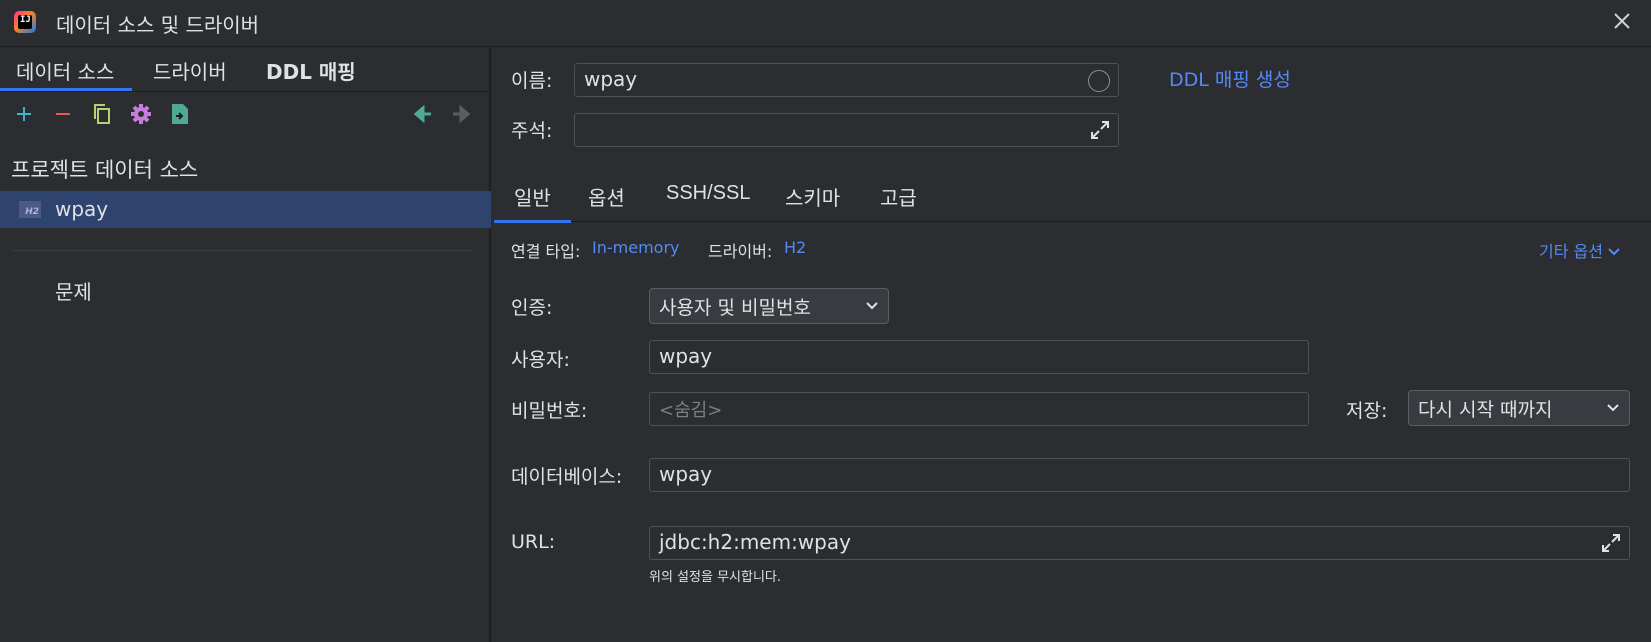 The height and width of the screenshot is (642, 1651). What do you see at coordinates (715, 577) in the screenshot?
I see `url-hint: 위의 설정을 무시합니다.` at bounding box center [715, 577].